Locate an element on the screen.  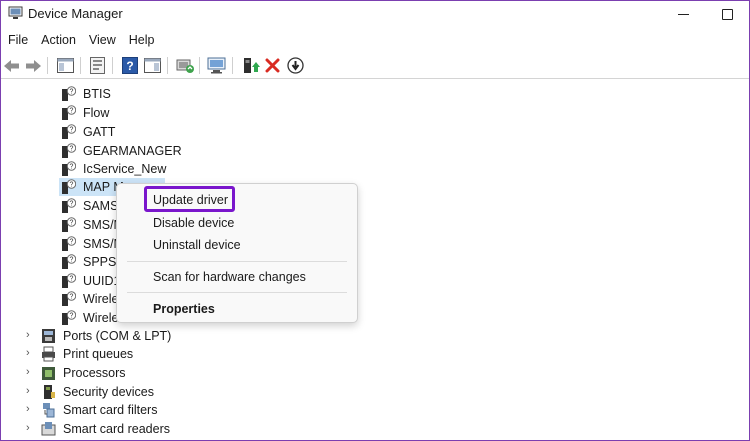
tree-item-label: BTIS is located at coordinates (97, 94).